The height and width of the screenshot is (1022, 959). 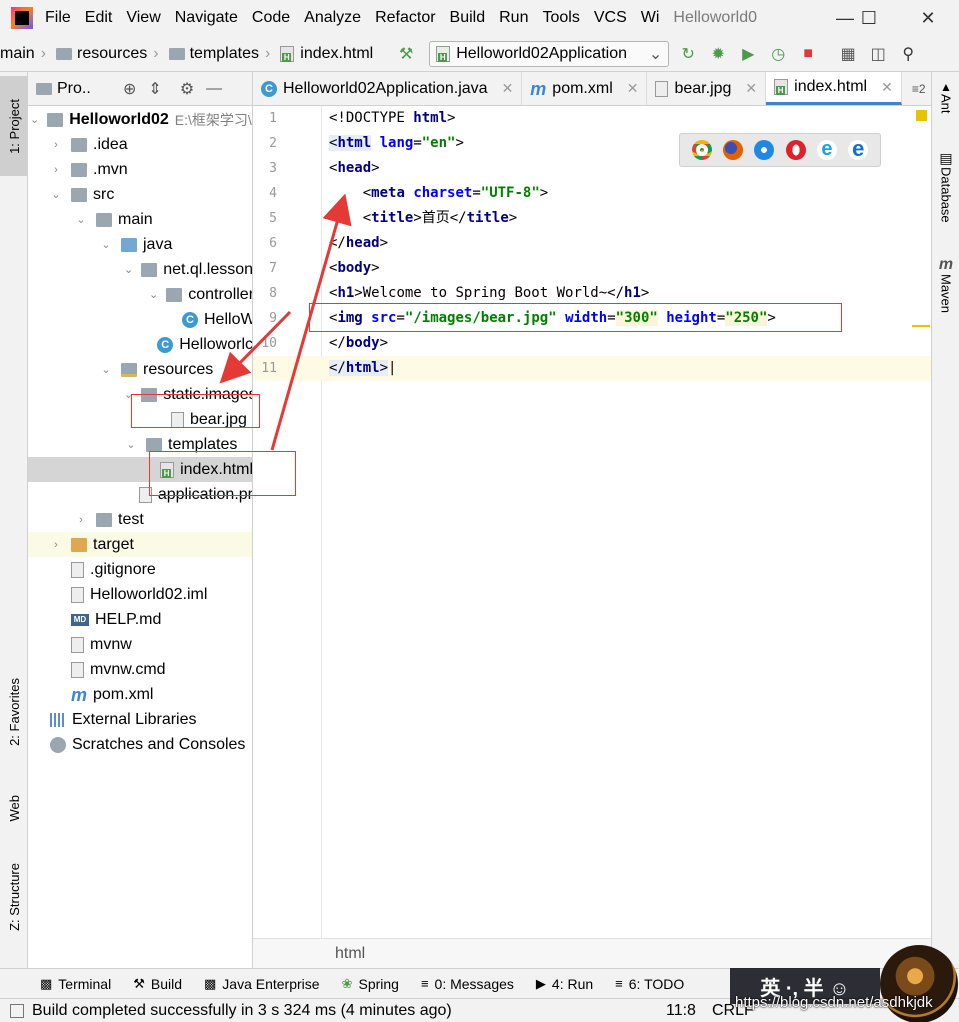 I want to click on debug-icon: ✹, so click(x=718, y=54).